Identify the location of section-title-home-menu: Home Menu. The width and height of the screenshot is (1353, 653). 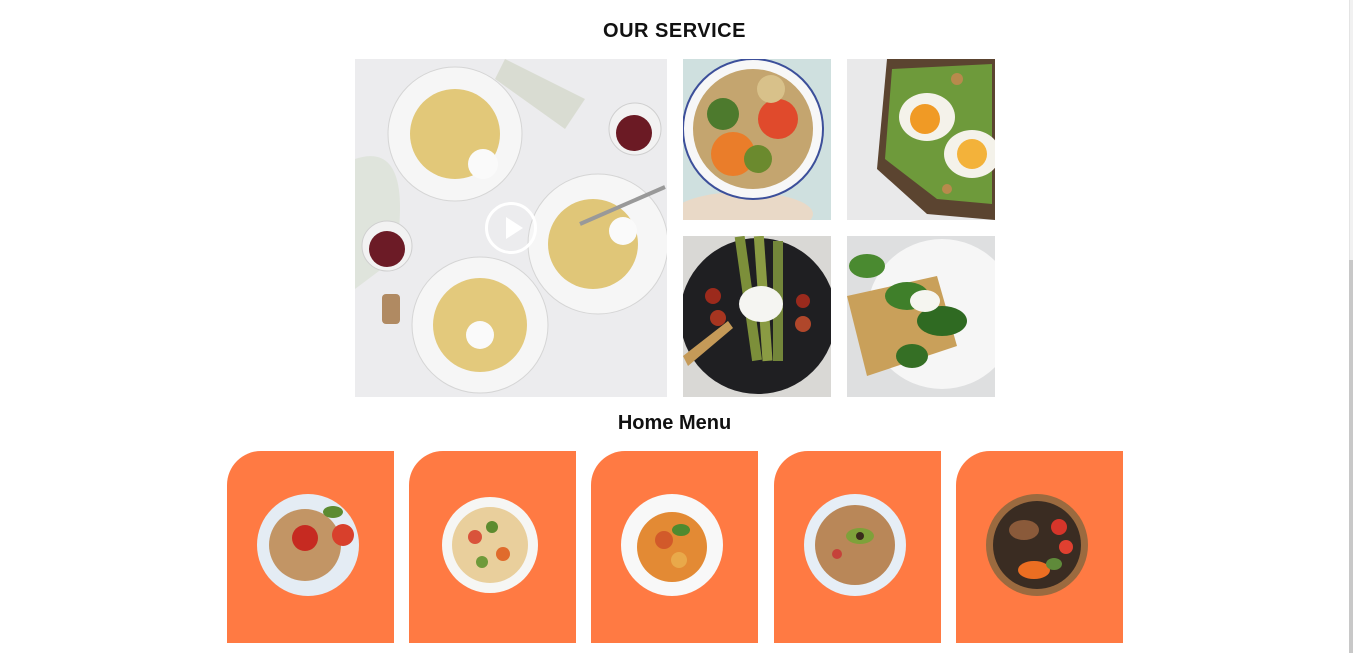
(674, 423).